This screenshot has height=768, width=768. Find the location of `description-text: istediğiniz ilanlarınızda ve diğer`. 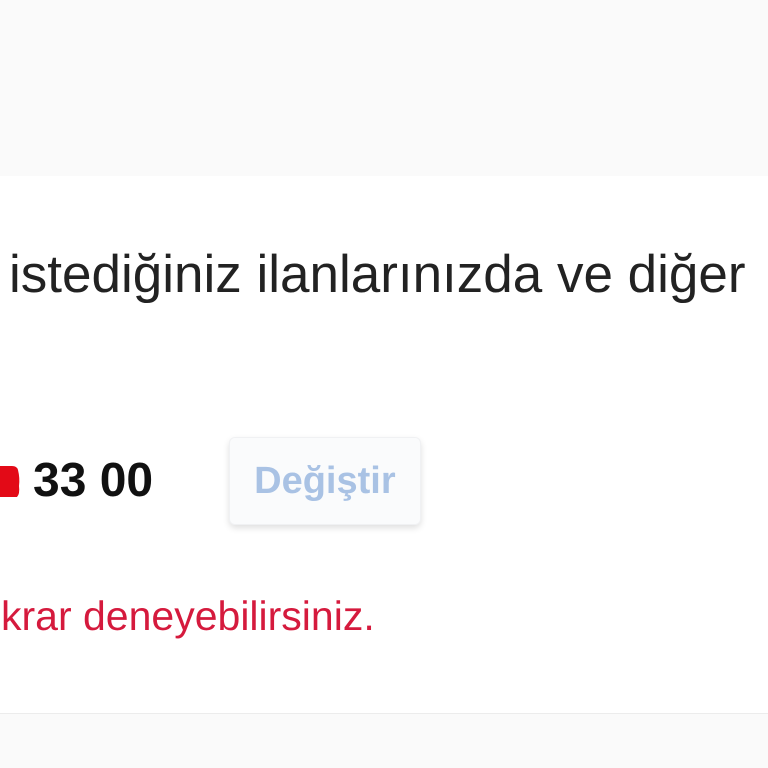

description-text: istediğiniz ilanlarınızda ve diğer is located at coordinates (377, 274).